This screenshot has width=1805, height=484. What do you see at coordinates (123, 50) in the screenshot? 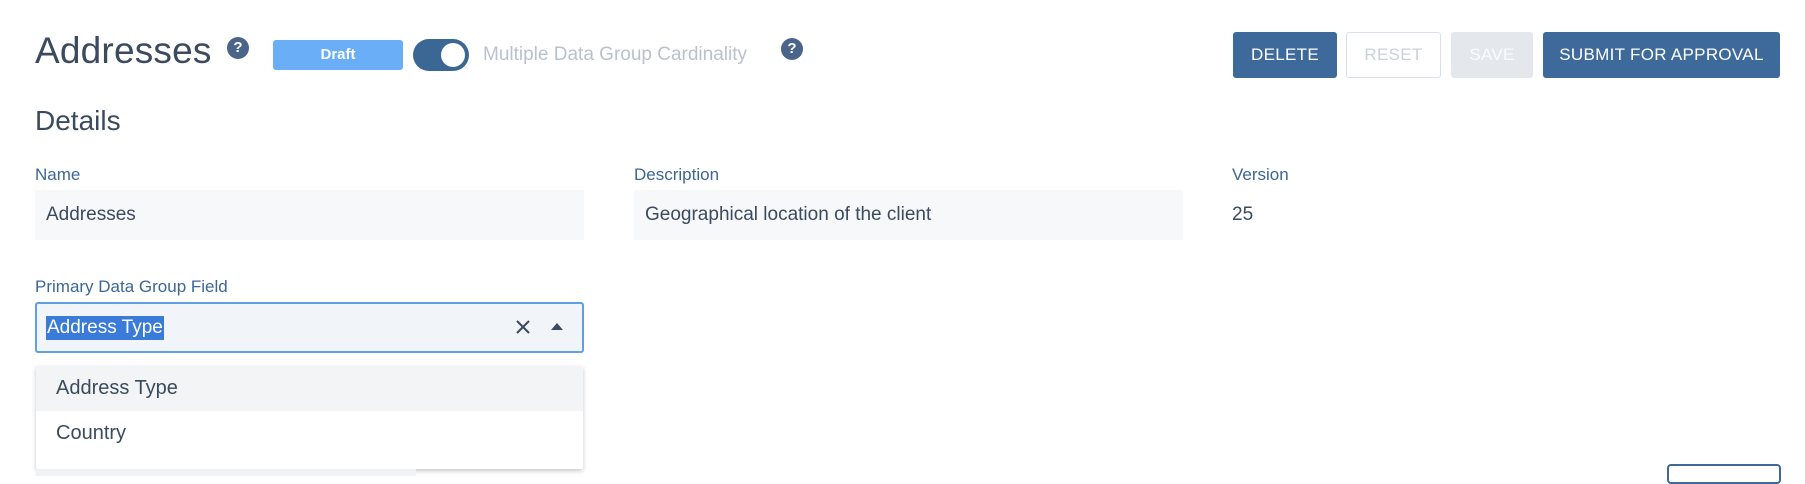
I see `page-title: Addresses` at bounding box center [123, 50].